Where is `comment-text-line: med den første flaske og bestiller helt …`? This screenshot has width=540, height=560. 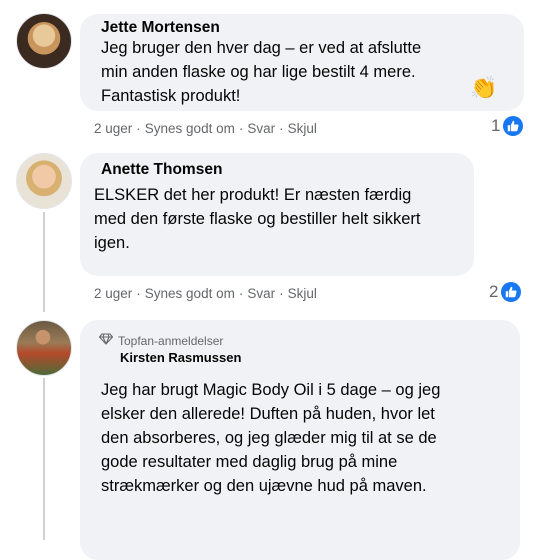
comment-text-line: med den første flaske og bestiller helt … is located at coordinates (257, 219).